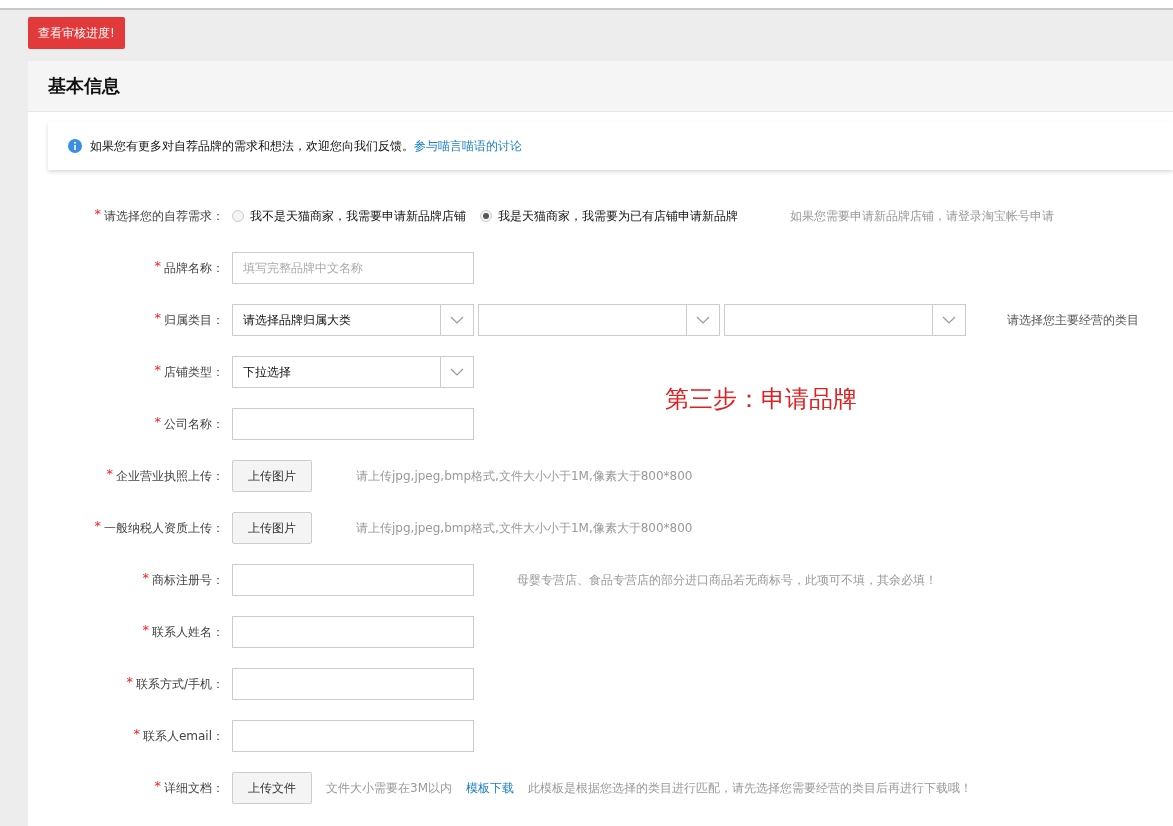 This screenshot has height=826, width=1173. I want to click on info-icon, so click(75, 146).